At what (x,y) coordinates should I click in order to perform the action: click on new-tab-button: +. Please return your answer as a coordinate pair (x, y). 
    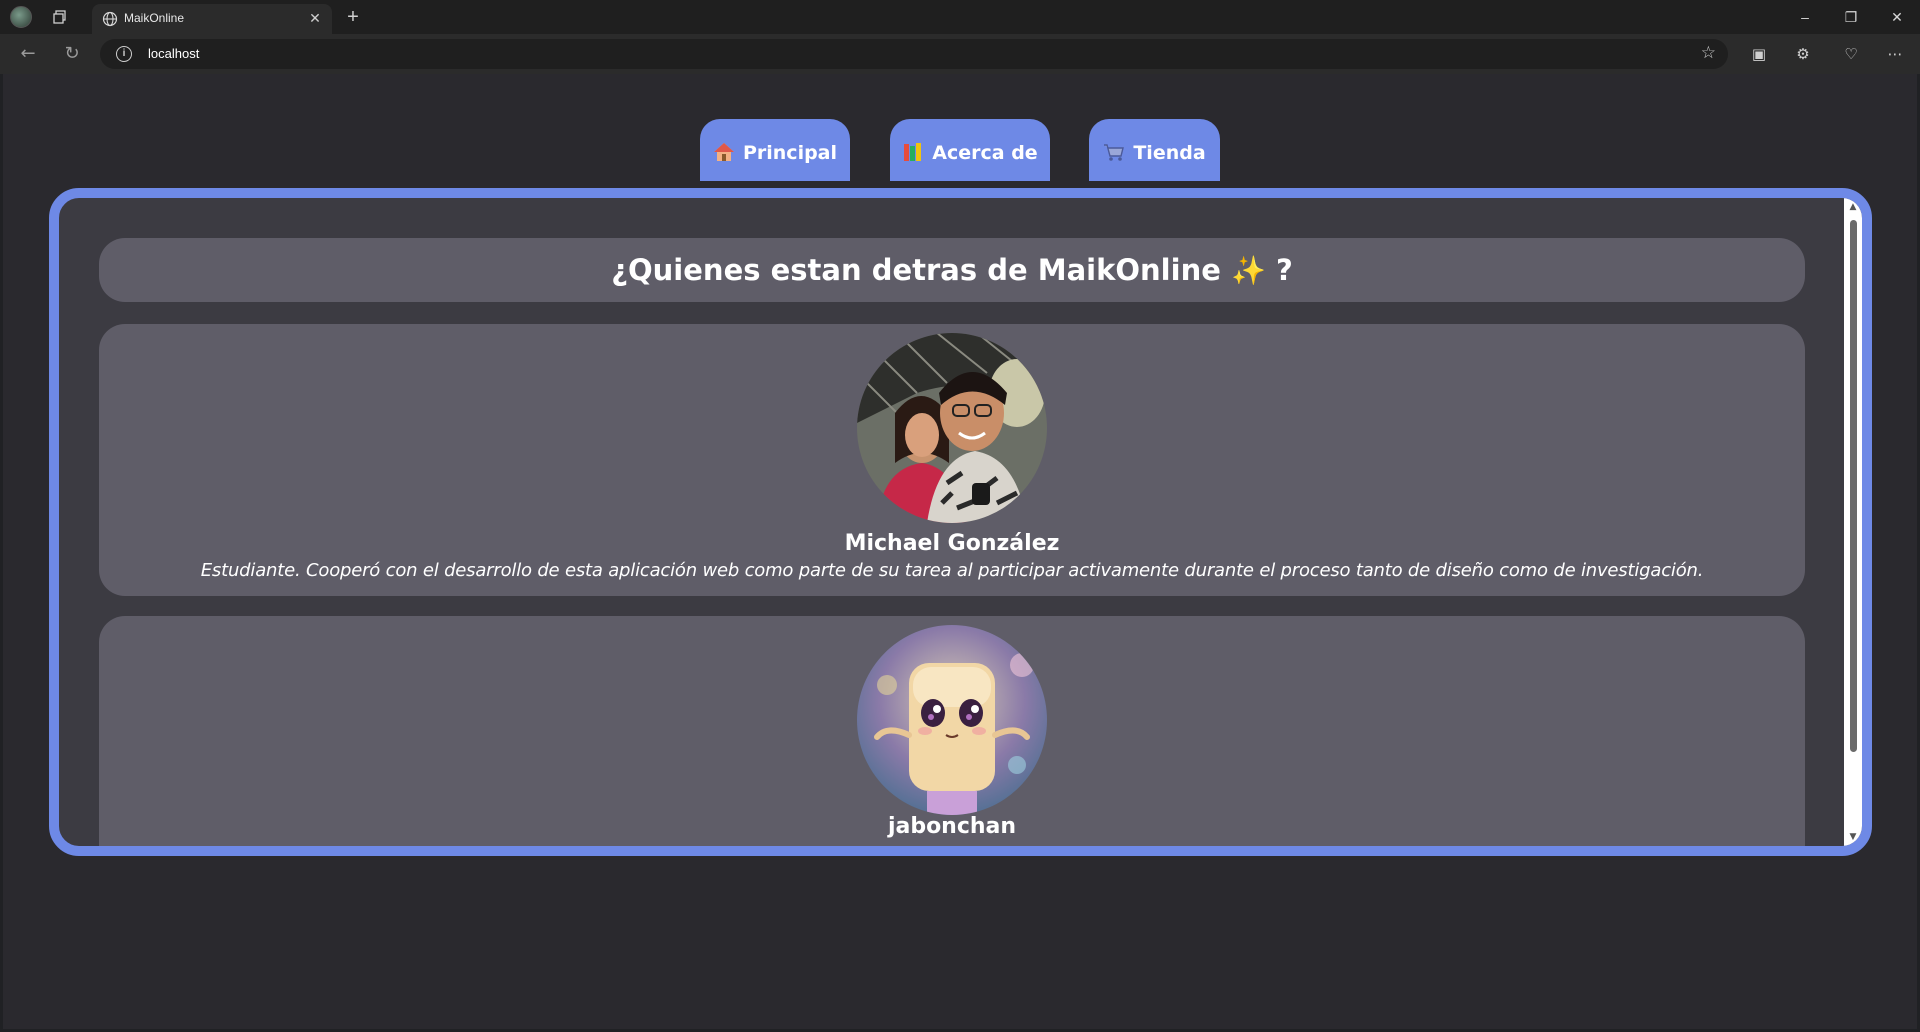
    Looking at the image, I should click on (353, 17).